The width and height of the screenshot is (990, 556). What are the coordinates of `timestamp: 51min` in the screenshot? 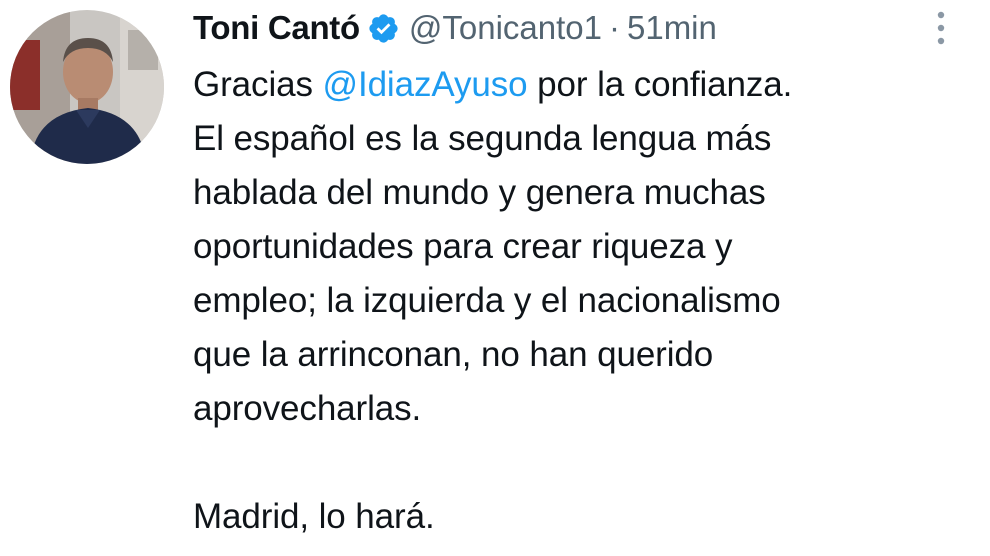 It's located at (672, 28).